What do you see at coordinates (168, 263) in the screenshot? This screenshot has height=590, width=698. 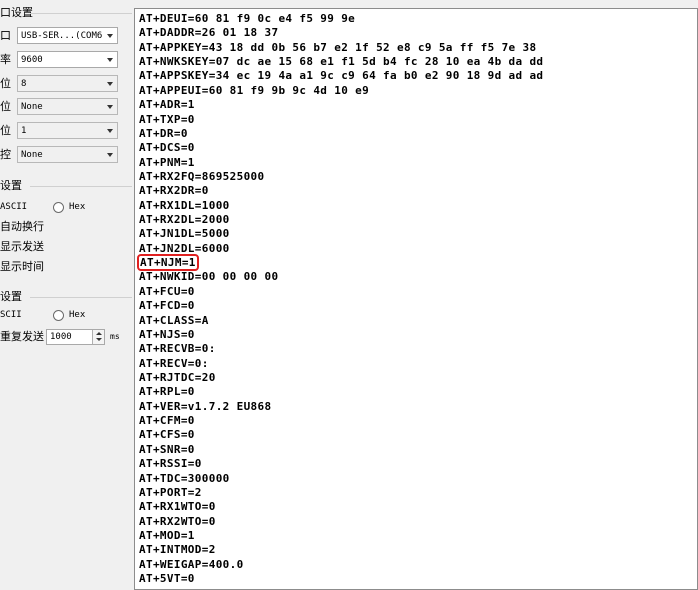 I see `highlighted-output-text: AT+NJM=1` at bounding box center [168, 263].